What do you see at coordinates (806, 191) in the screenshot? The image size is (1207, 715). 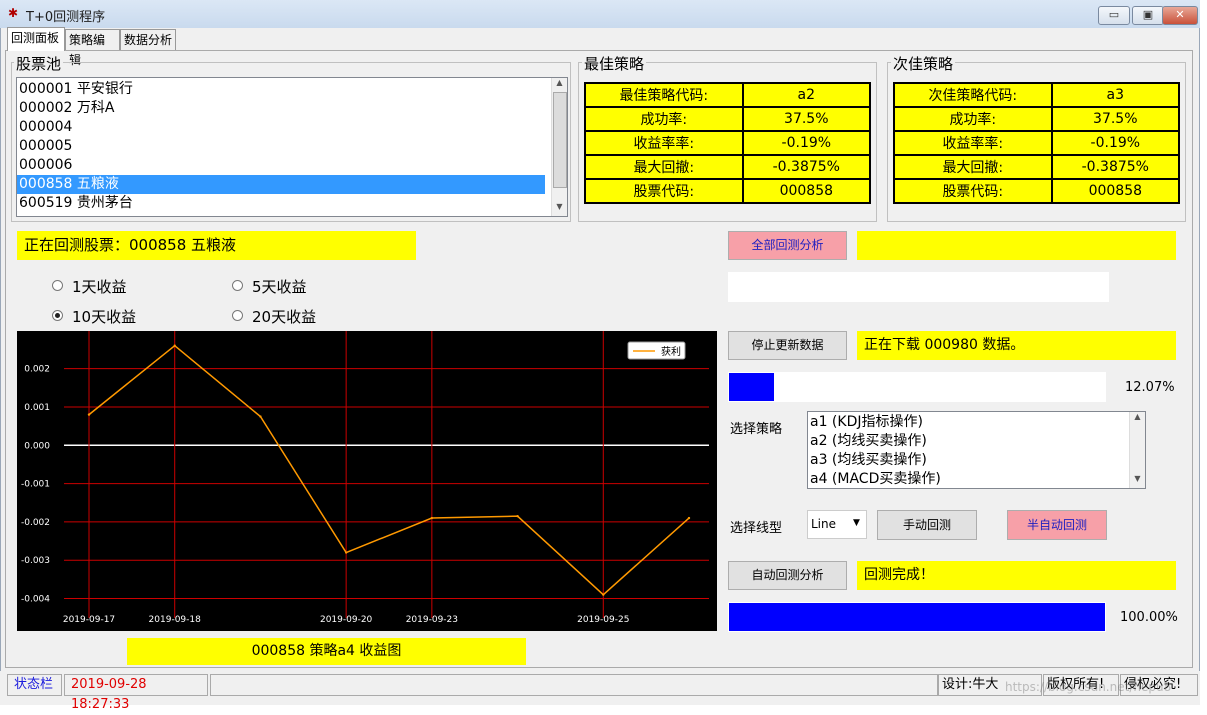 I see `best-strategy-value: 000858` at bounding box center [806, 191].